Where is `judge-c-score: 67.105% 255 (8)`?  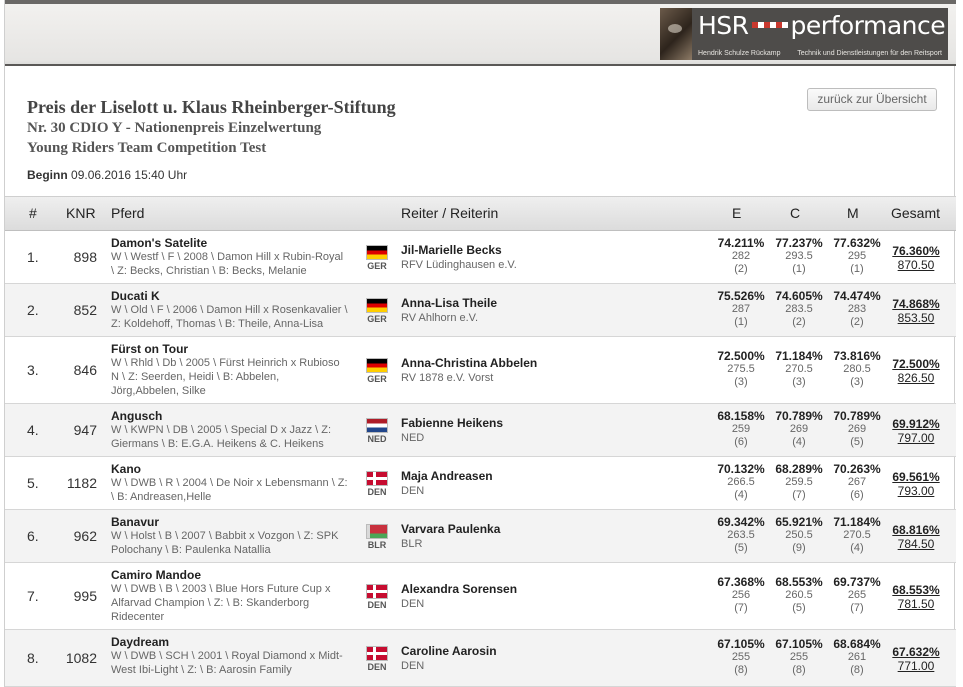 judge-c-score: 67.105% 255 (8) is located at coordinates (799, 657).